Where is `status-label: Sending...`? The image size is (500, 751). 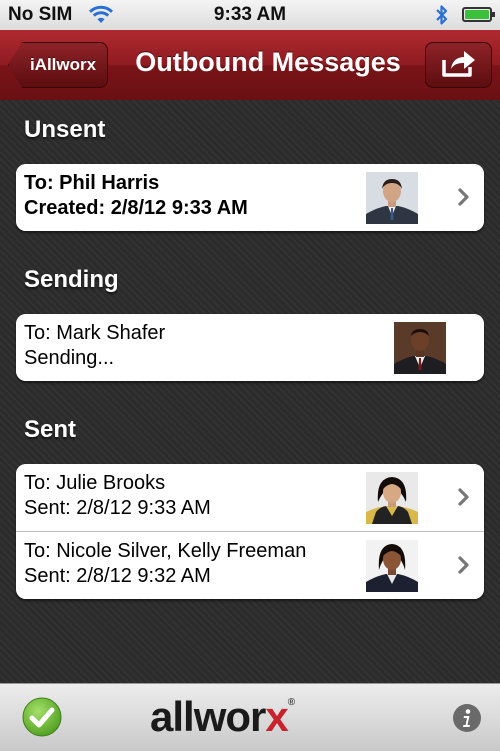
status-label: Sending... is located at coordinates (69, 358).